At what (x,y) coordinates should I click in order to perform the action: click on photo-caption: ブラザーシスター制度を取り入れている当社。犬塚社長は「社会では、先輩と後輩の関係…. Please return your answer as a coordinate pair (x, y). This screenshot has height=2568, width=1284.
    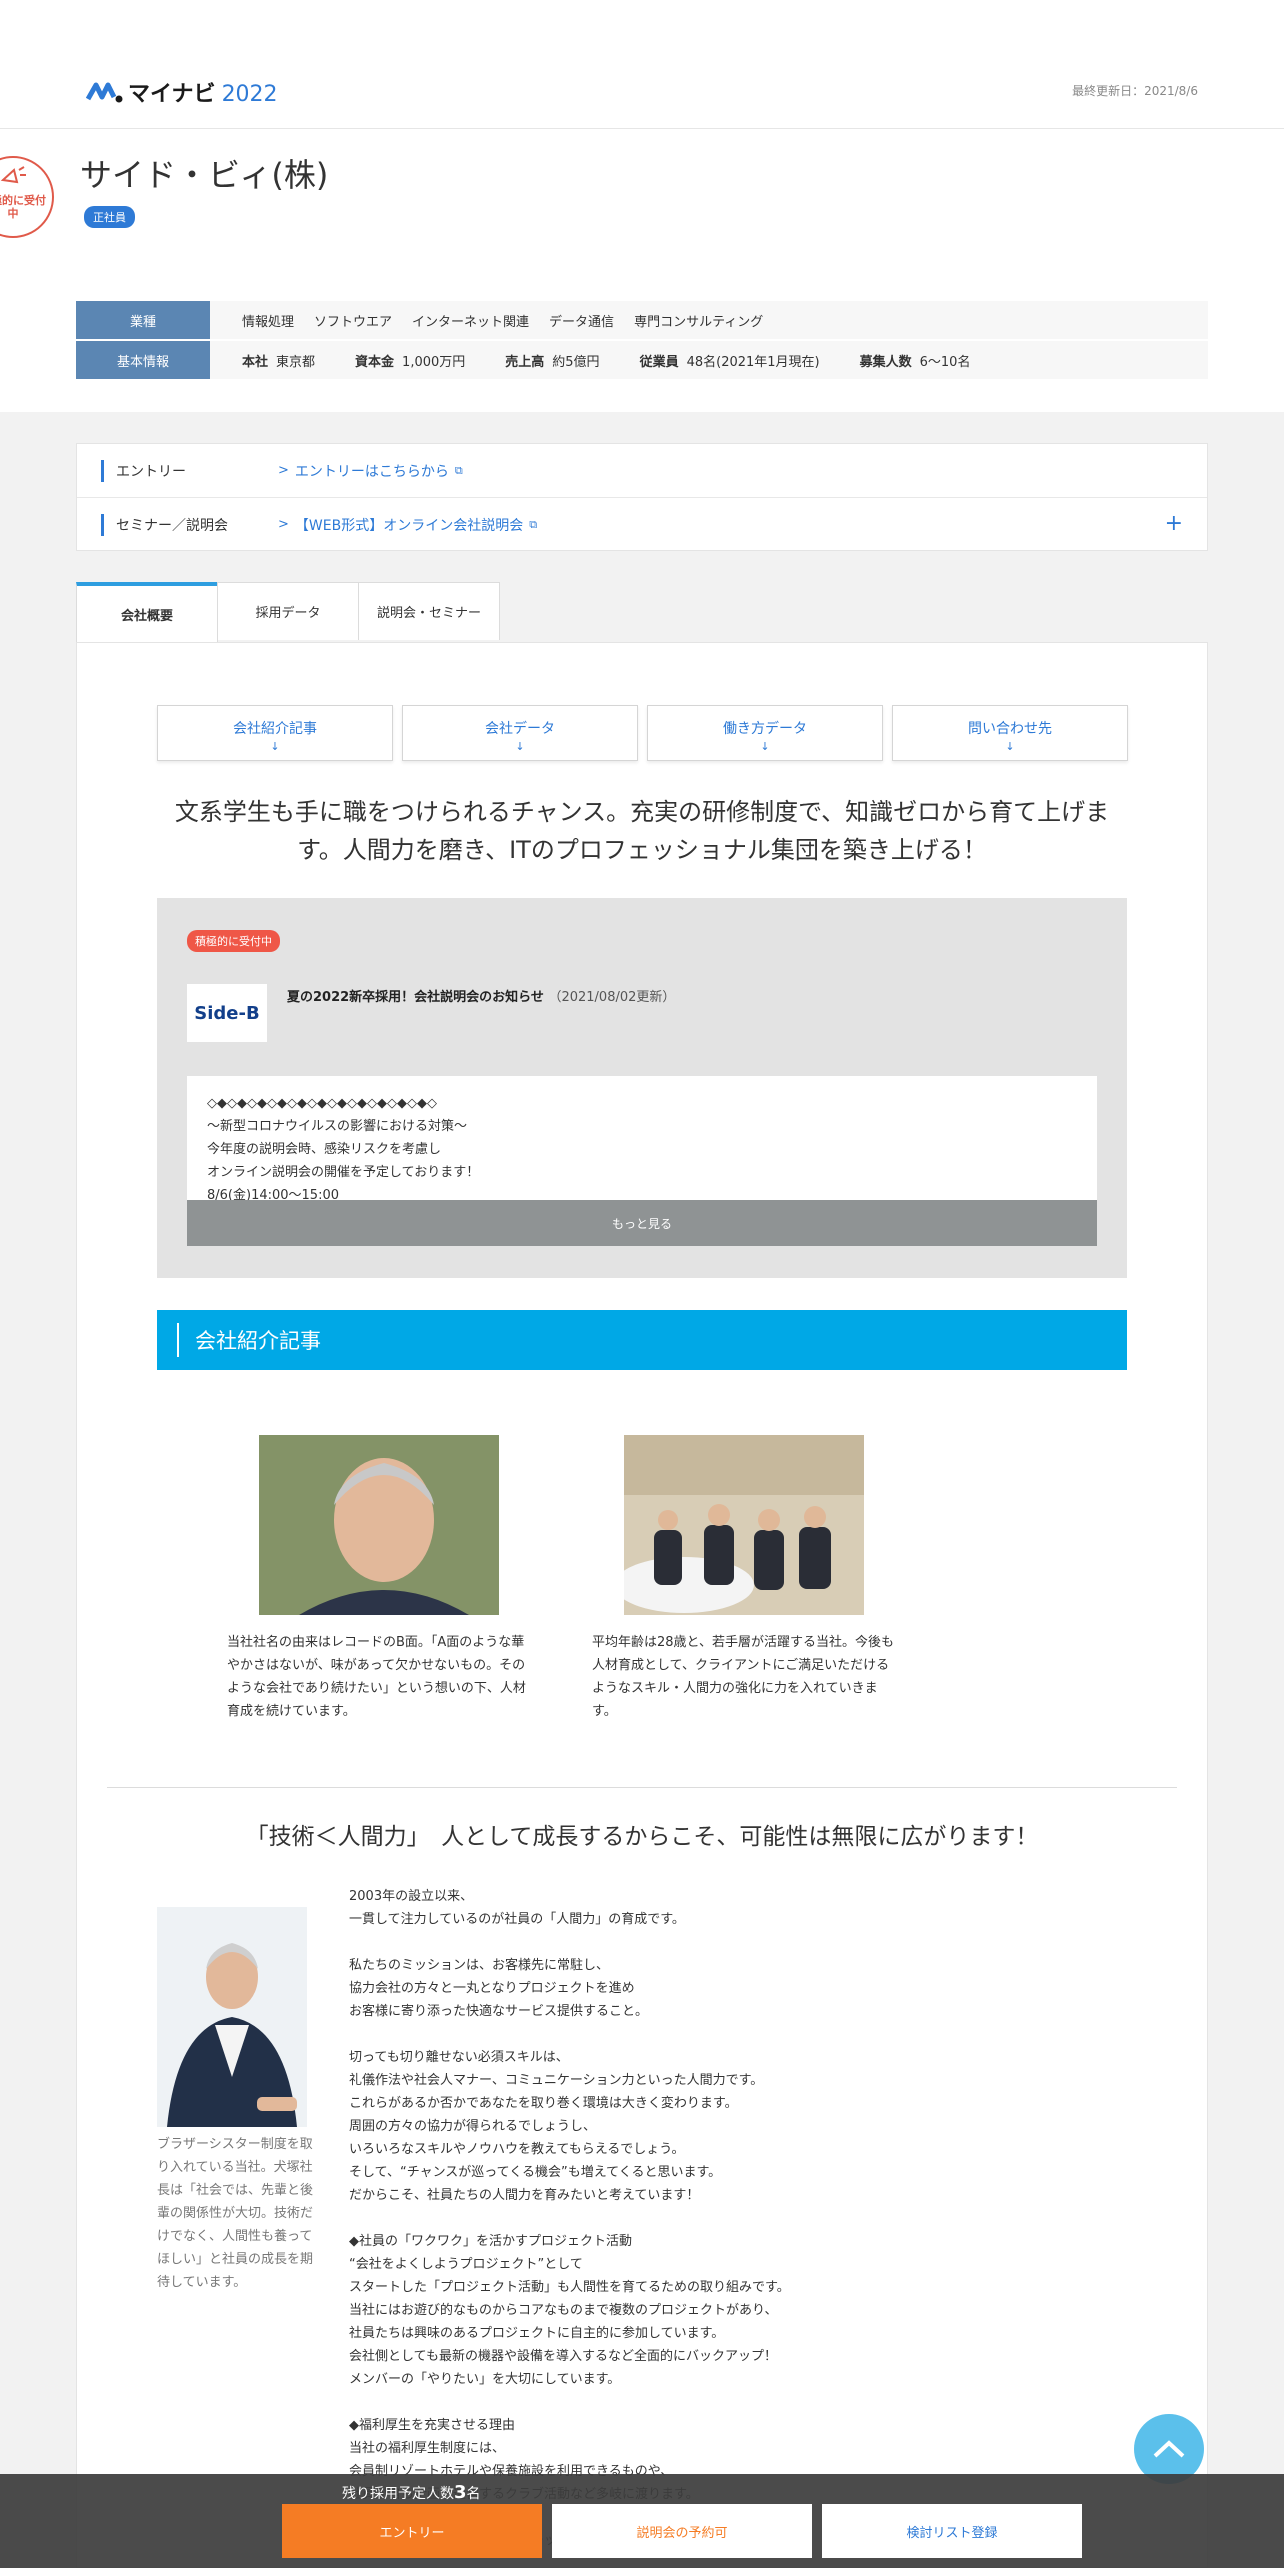
    Looking at the image, I should click on (235, 2213).